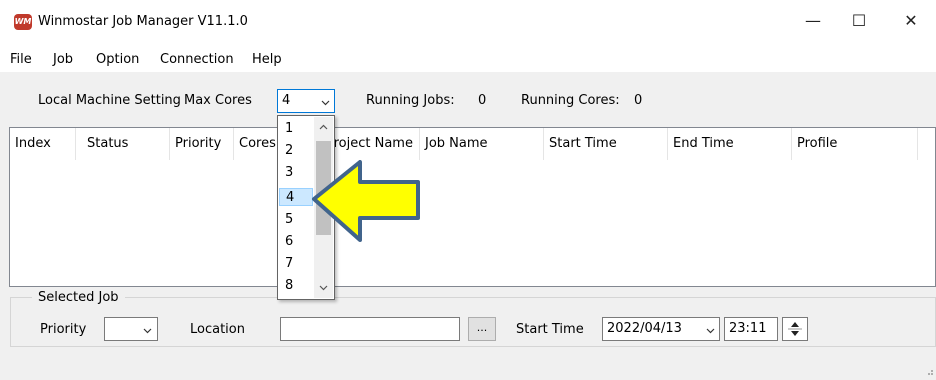 The image size is (936, 380). I want to click on menu-help: Help, so click(267, 59).